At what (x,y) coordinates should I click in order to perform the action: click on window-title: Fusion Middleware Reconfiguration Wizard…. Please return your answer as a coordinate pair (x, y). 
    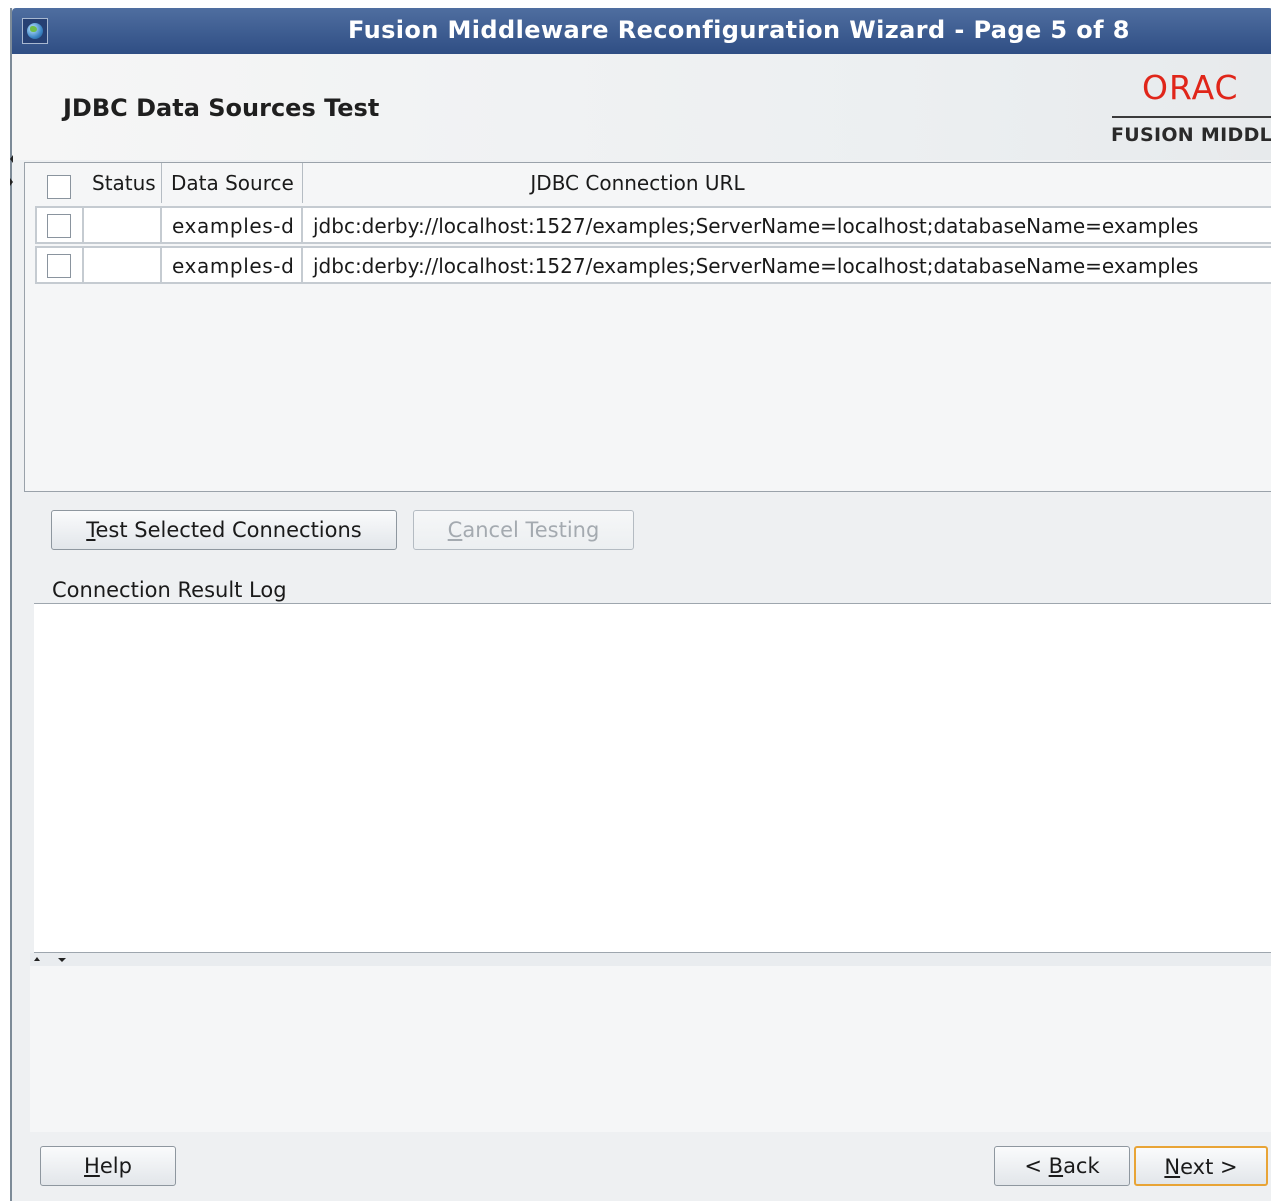
    Looking at the image, I should click on (739, 30).